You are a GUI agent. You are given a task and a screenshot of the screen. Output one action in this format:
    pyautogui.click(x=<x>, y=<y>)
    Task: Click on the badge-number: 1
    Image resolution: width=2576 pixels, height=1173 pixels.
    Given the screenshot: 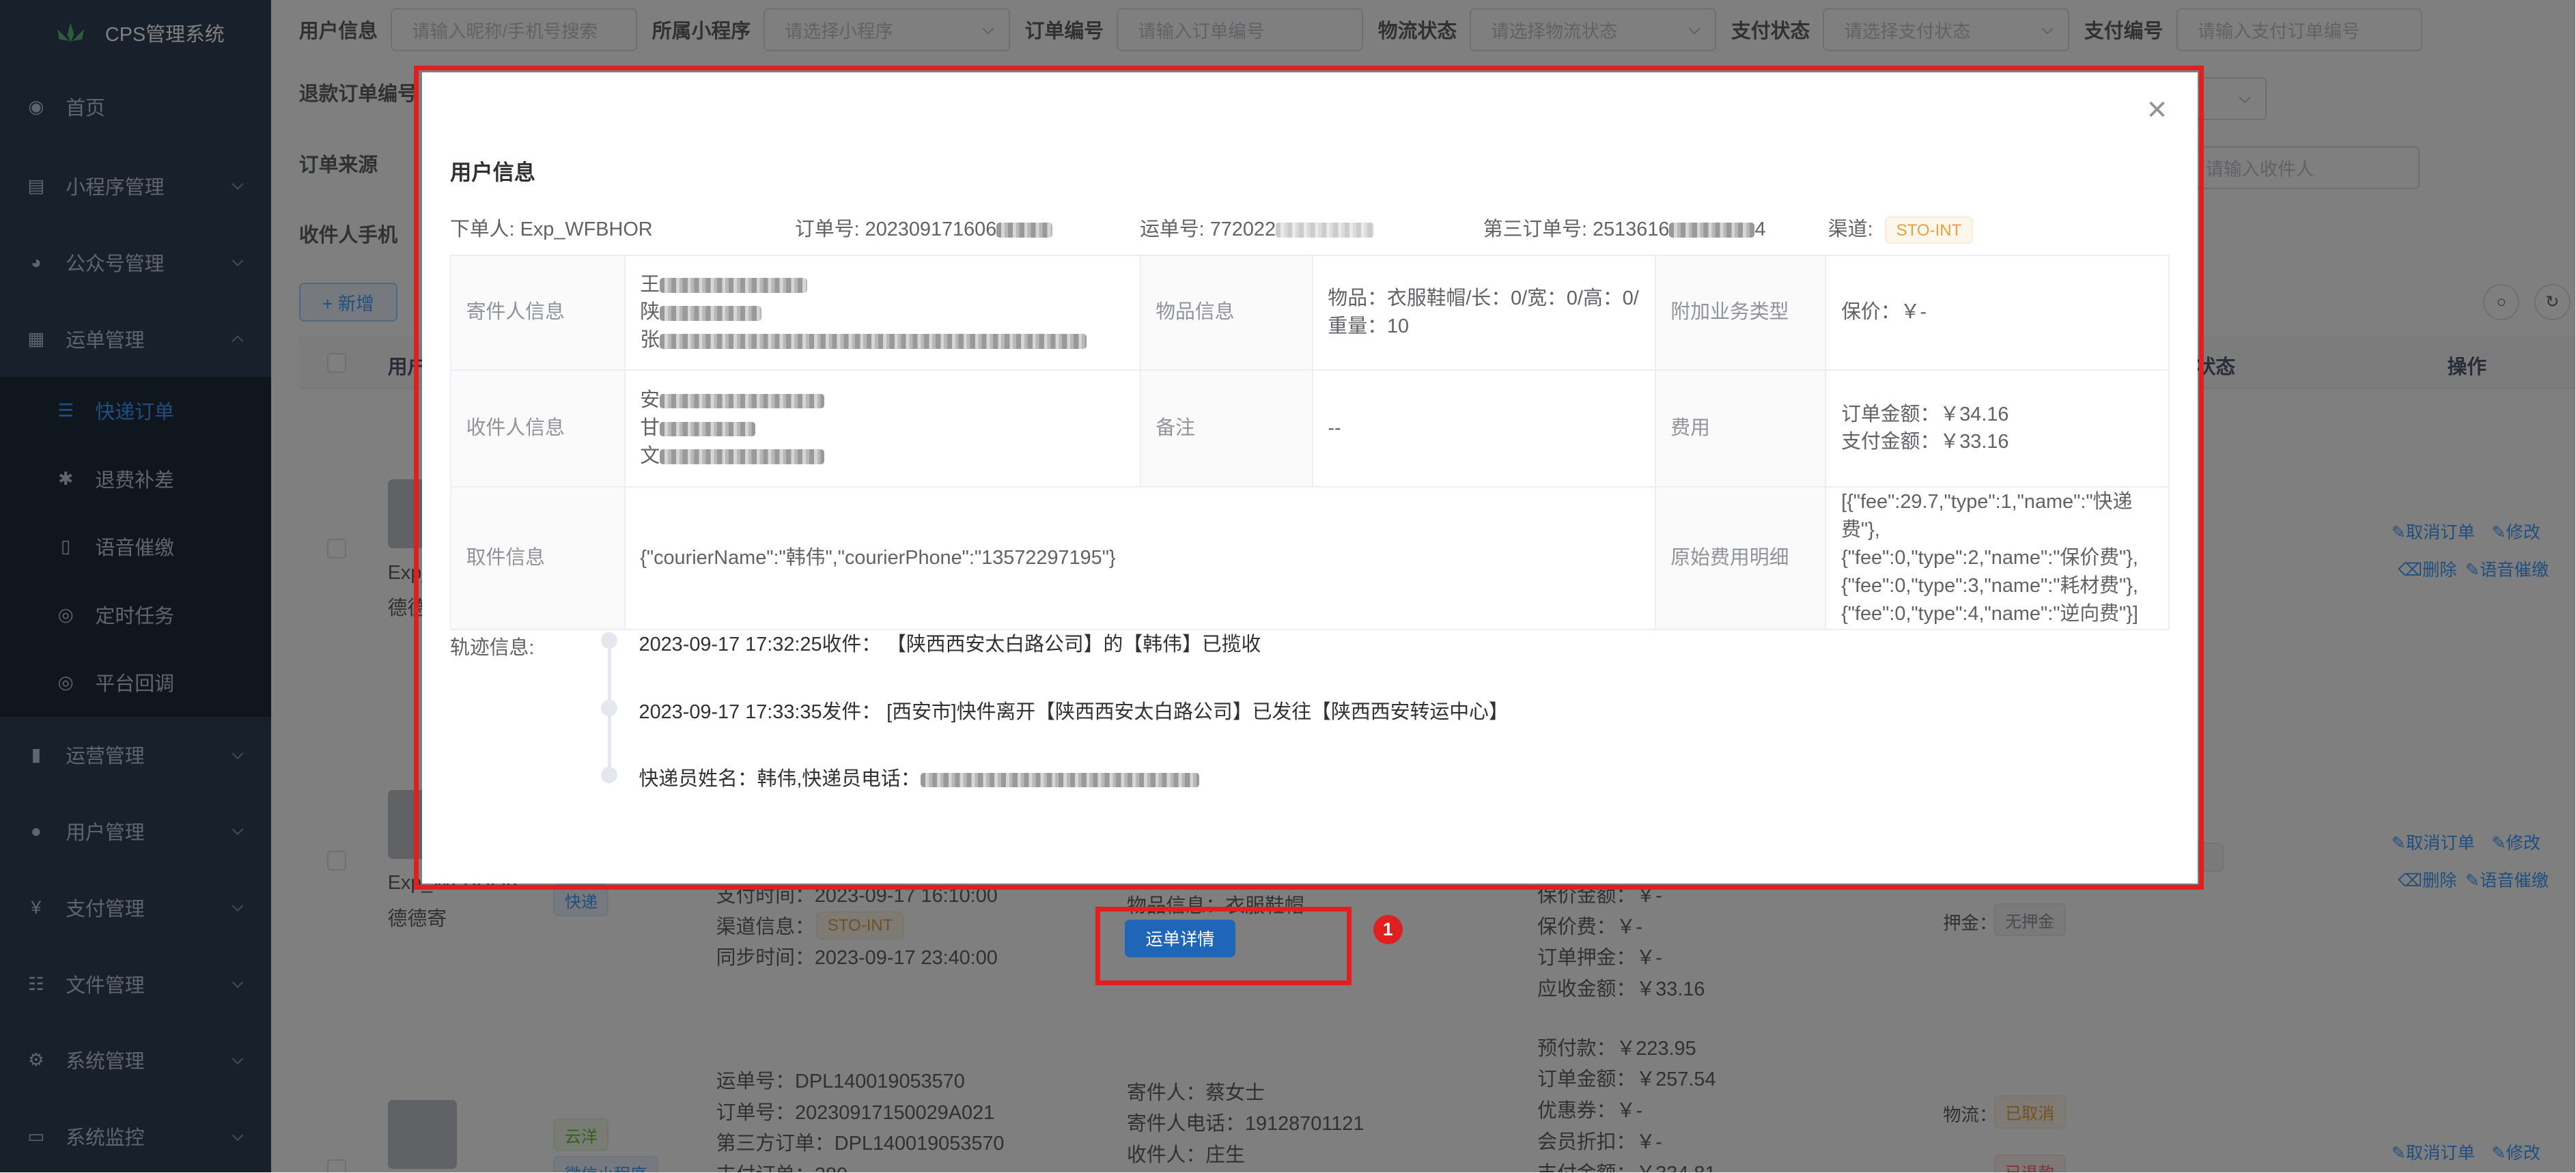 What is the action you would take?
    pyautogui.click(x=1387, y=928)
    